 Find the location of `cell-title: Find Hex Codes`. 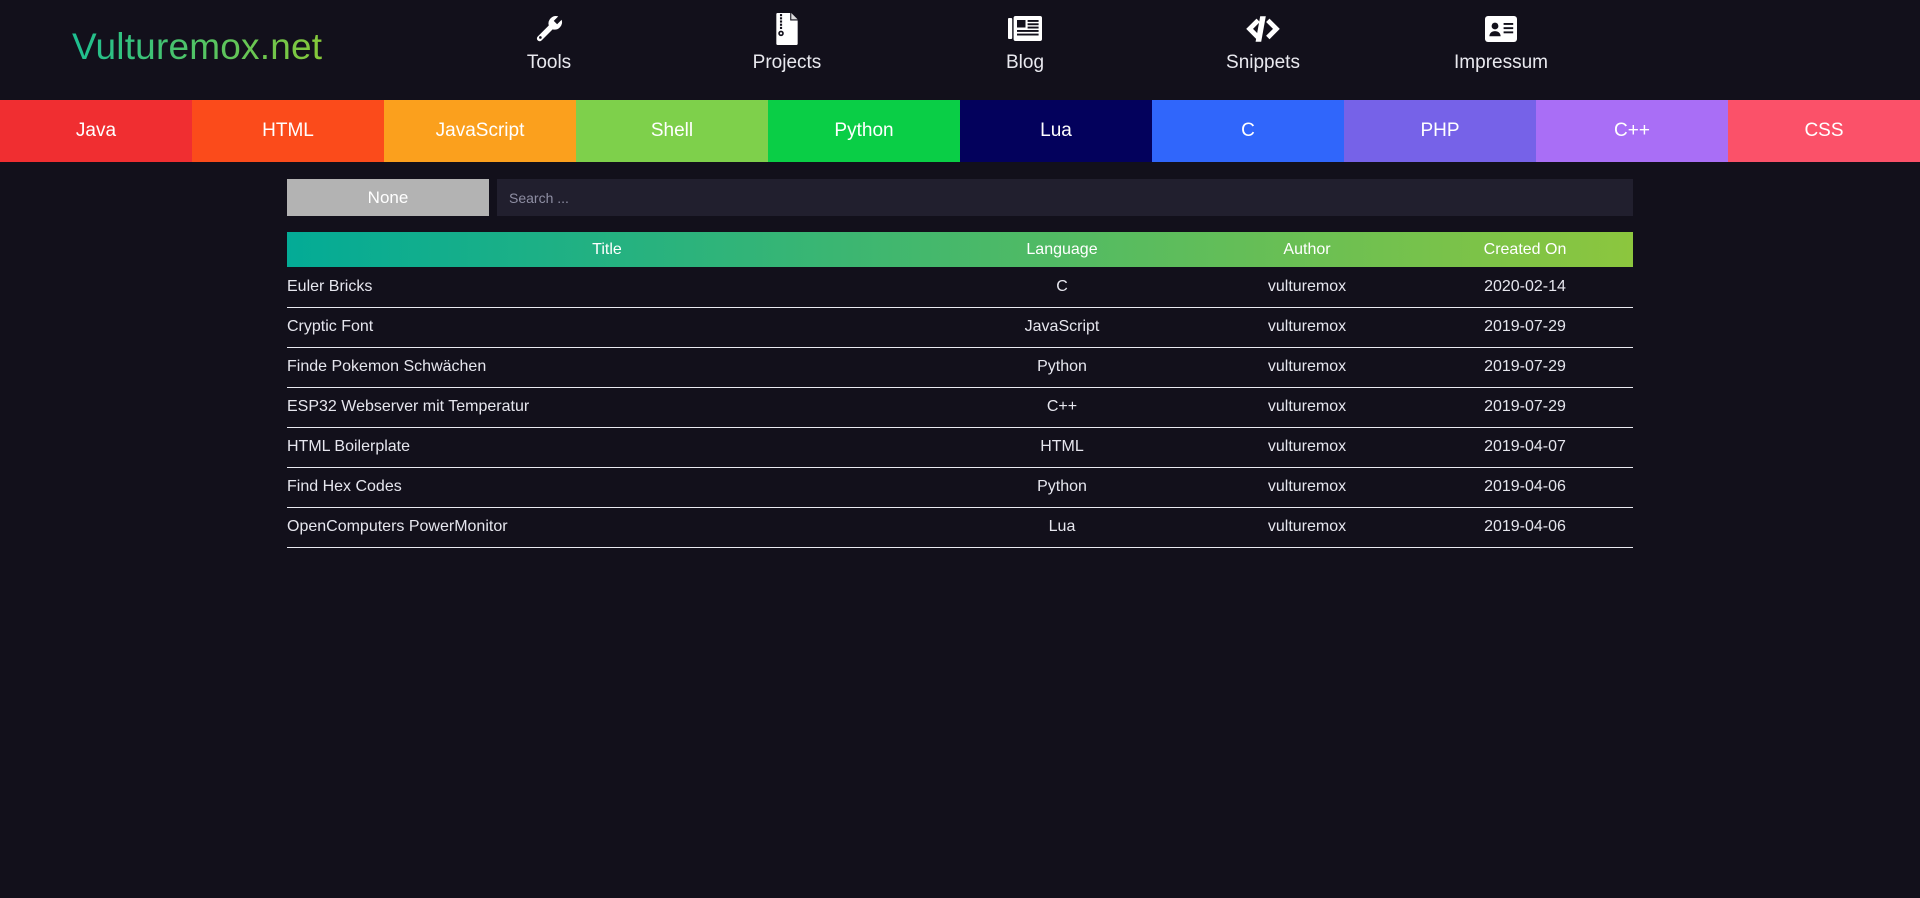

cell-title: Find Hex Codes is located at coordinates (607, 487).